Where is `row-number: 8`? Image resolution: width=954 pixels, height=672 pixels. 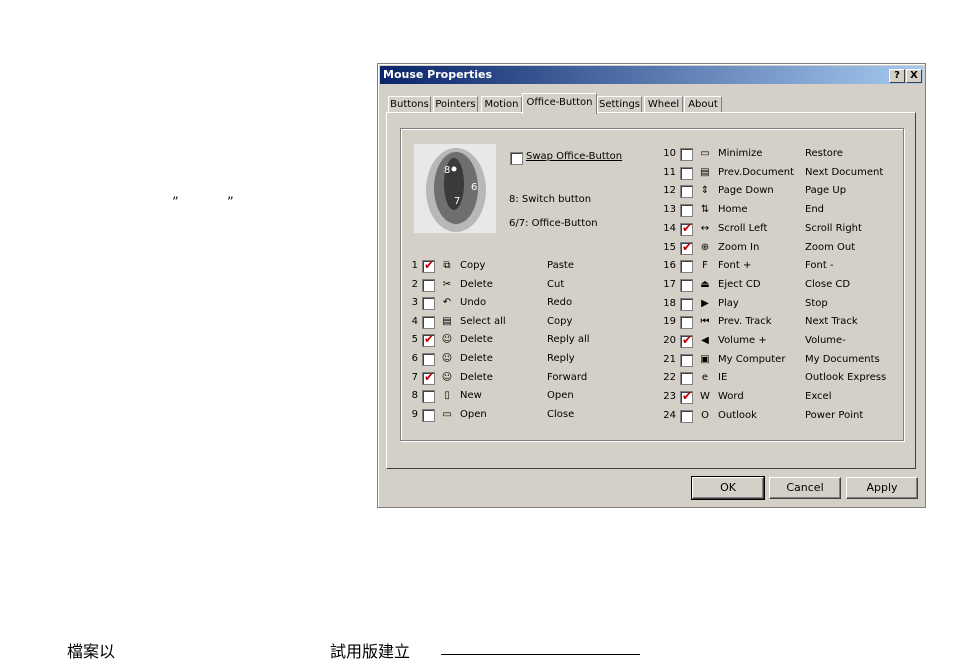 row-number: 8 is located at coordinates (414, 396).